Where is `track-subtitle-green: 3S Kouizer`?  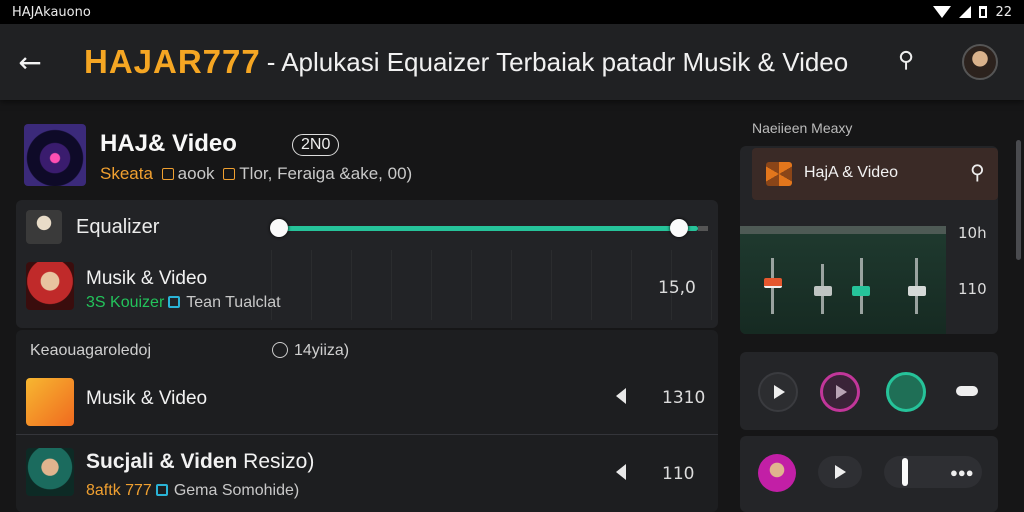 track-subtitle-green: 3S Kouizer is located at coordinates (125, 302).